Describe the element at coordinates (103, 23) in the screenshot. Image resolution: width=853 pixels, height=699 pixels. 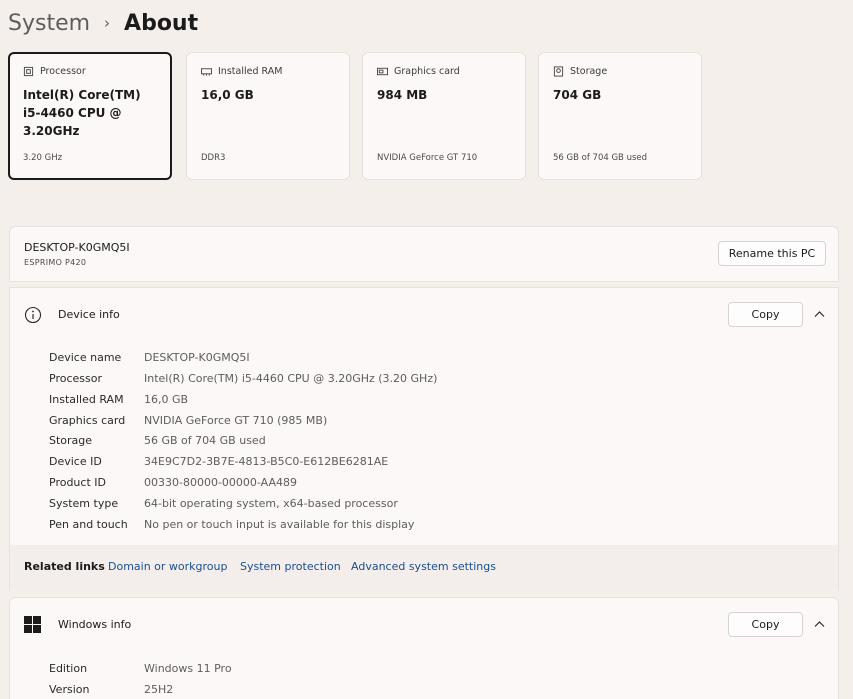
I see `breadcrumb: System › About` at that location.